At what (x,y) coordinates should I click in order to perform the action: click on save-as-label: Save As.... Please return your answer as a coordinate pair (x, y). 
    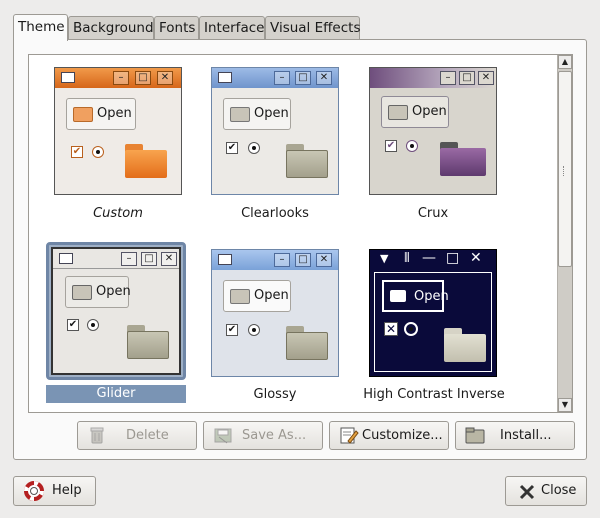
    Looking at the image, I should click on (274, 435).